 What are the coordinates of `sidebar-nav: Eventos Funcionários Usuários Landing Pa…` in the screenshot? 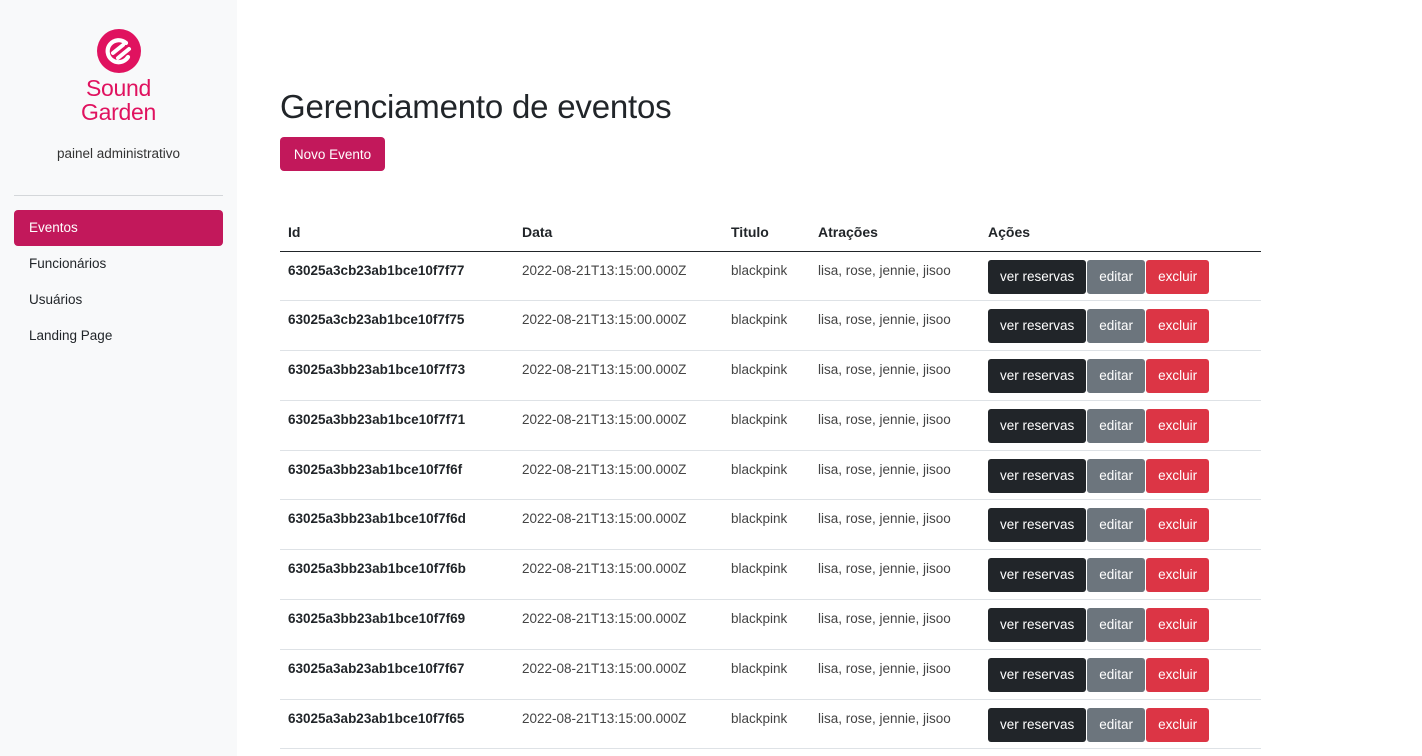 It's located at (118, 282).